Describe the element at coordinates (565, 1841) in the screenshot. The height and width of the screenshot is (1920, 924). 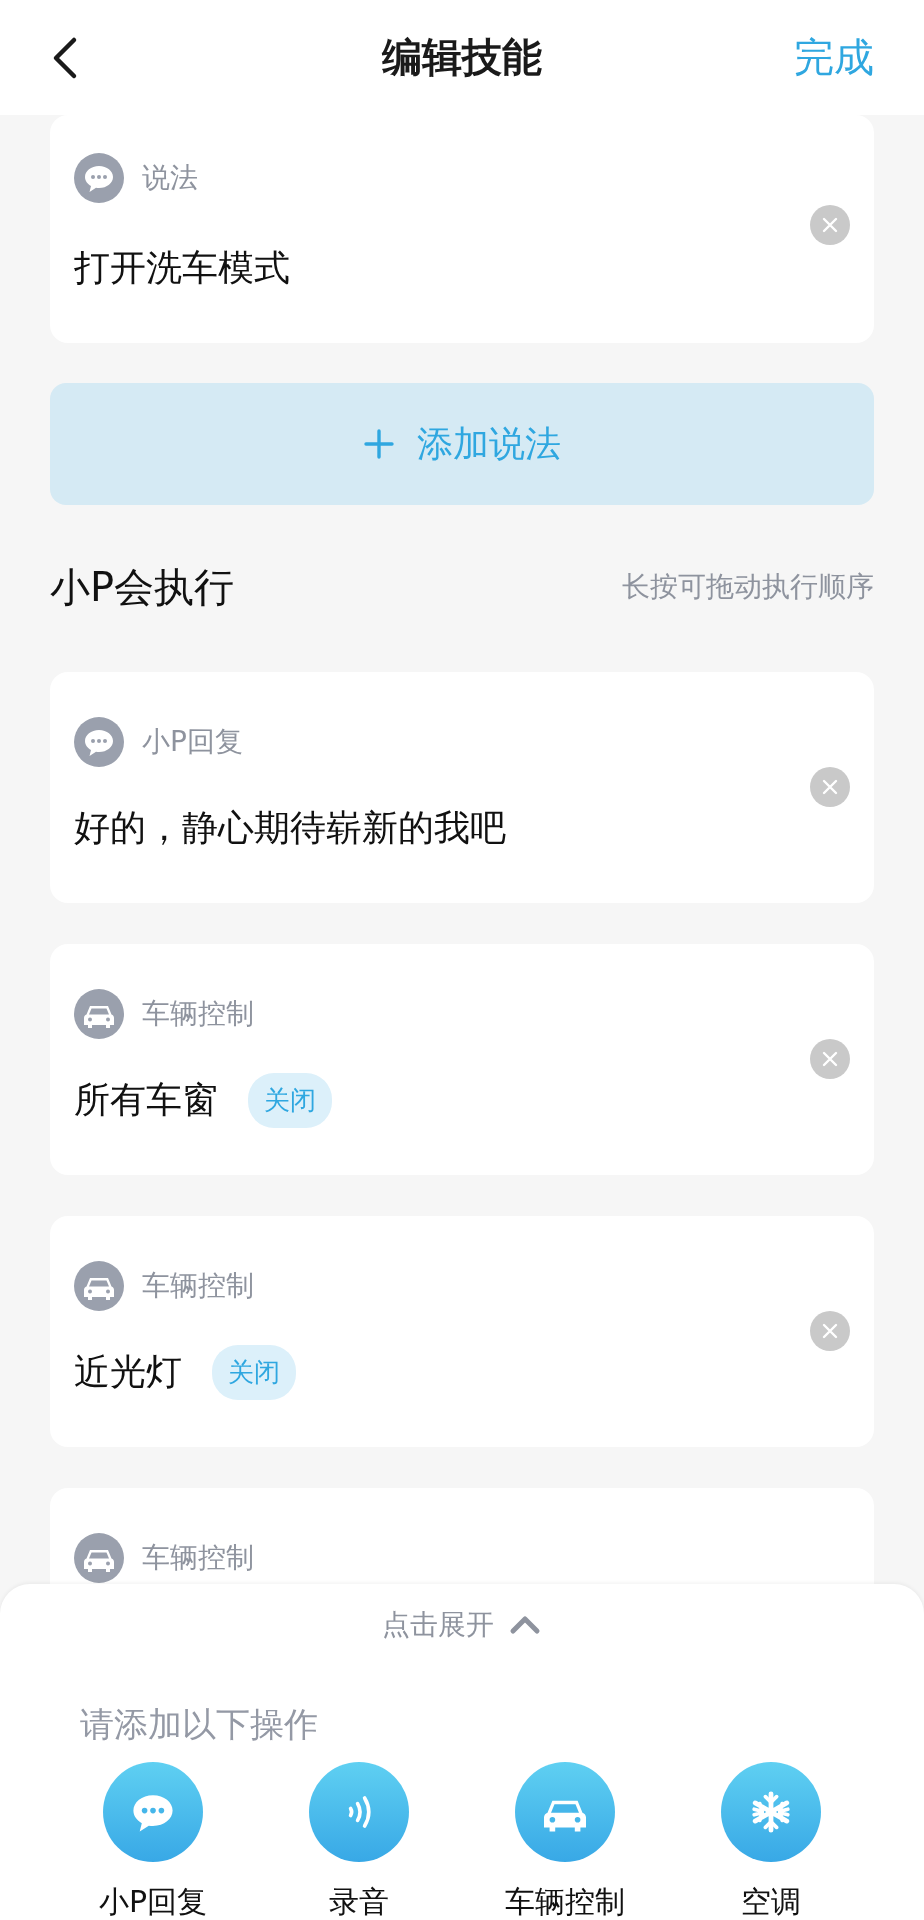
I see `action-option: 车辆控制` at that location.